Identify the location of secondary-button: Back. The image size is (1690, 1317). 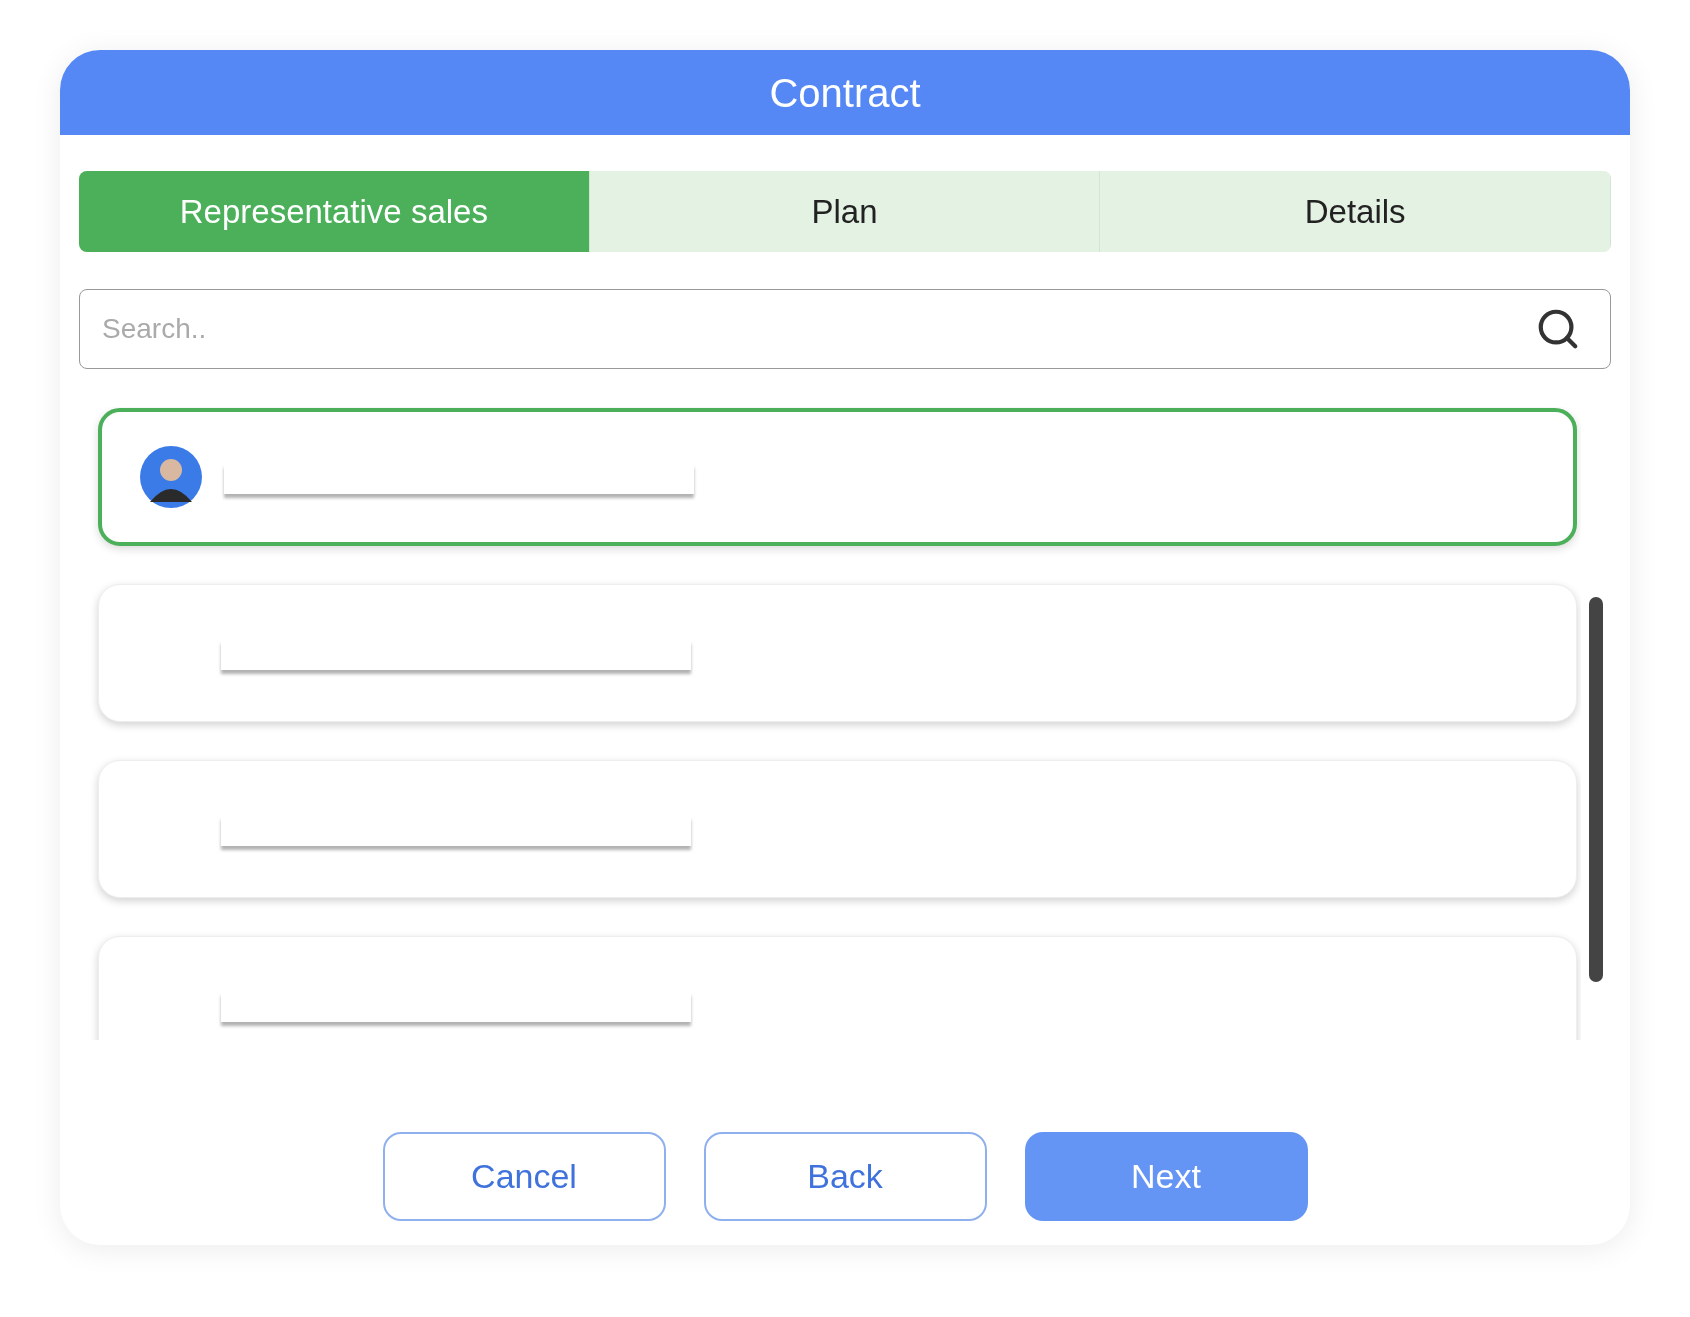
(845, 1176).